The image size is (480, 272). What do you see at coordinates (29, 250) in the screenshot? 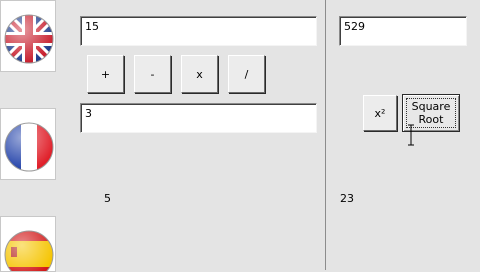
I see `spain-flag-icon` at bounding box center [29, 250].